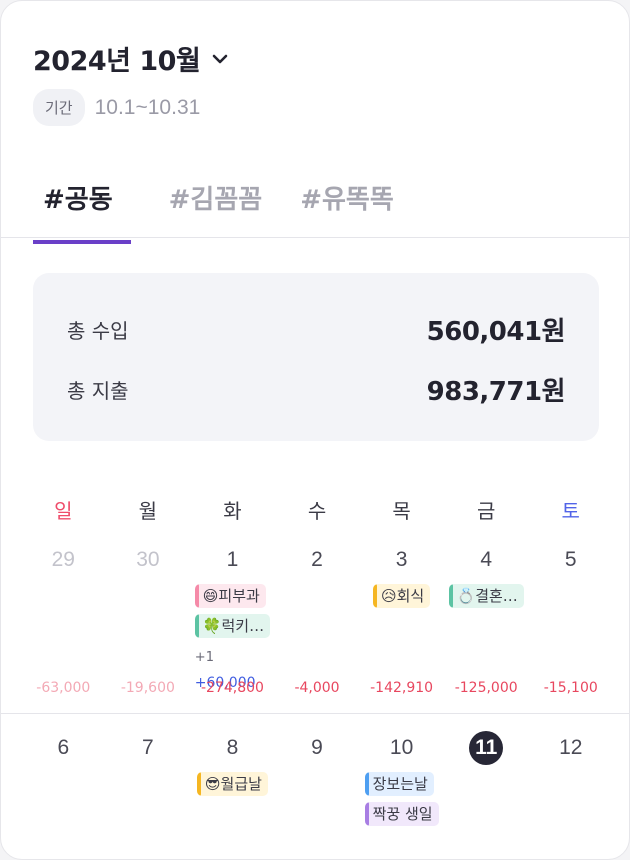 The image size is (630, 860). What do you see at coordinates (232, 688) in the screenshot?
I see `day-expense: -274,800` at bounding box center [232, 688].